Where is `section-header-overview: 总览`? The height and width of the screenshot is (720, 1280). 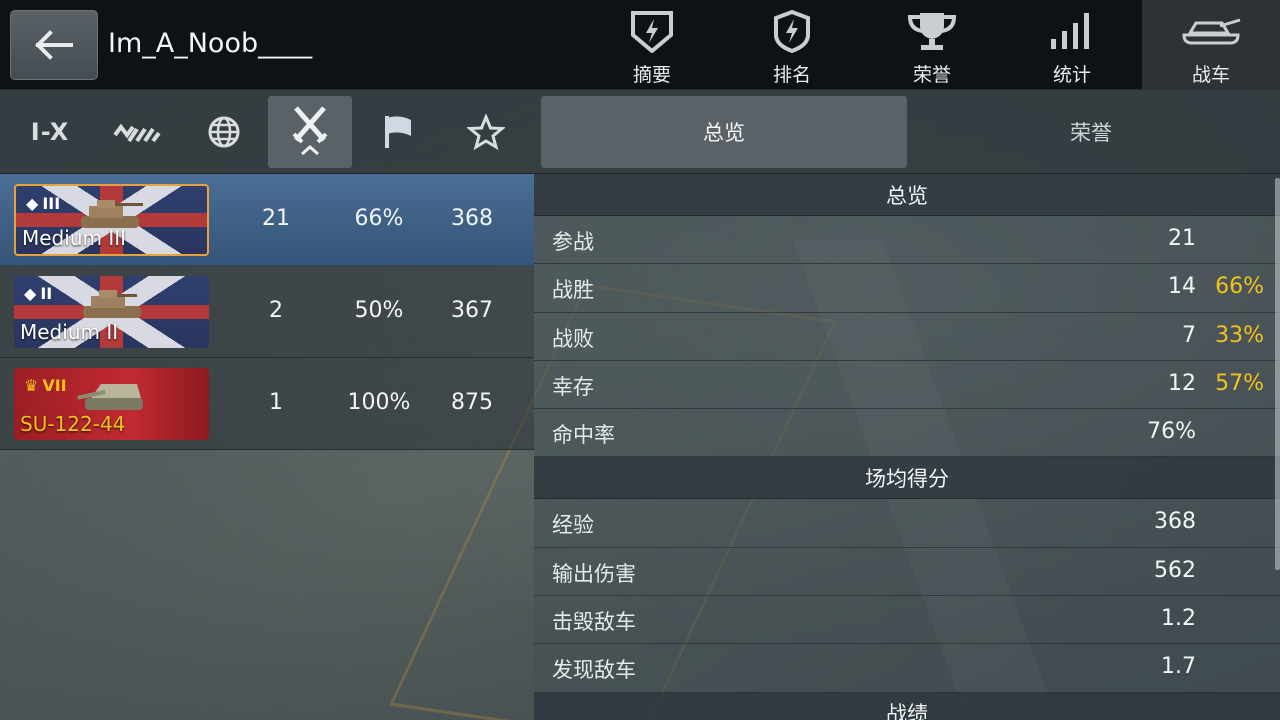 section-header-overview: 总览 is located at coordinates (907, 195).